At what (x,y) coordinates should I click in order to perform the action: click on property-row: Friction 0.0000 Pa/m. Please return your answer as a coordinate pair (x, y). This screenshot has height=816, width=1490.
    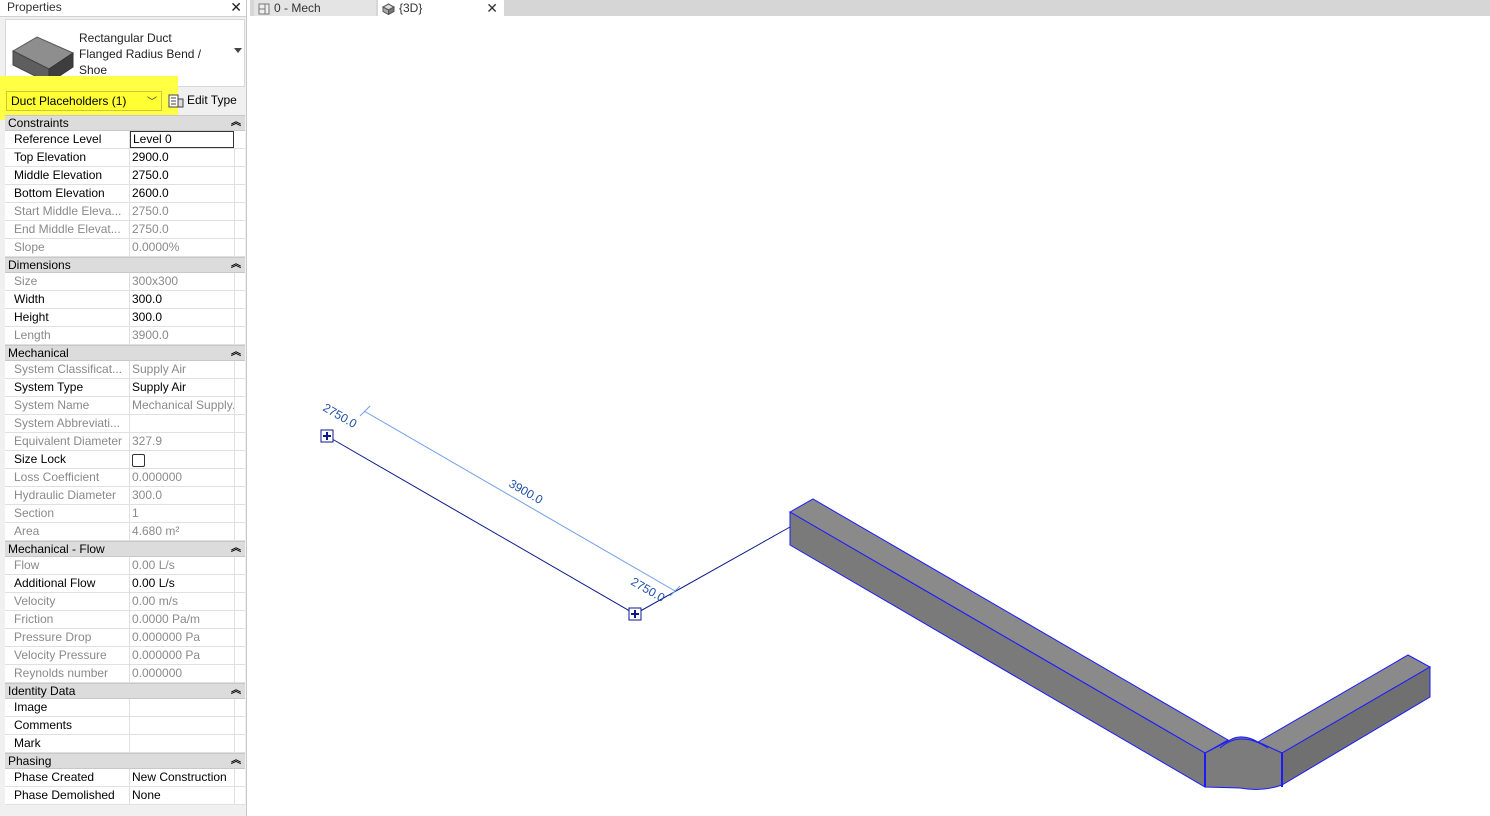
    Looking at the image, I should click on (125, 620).